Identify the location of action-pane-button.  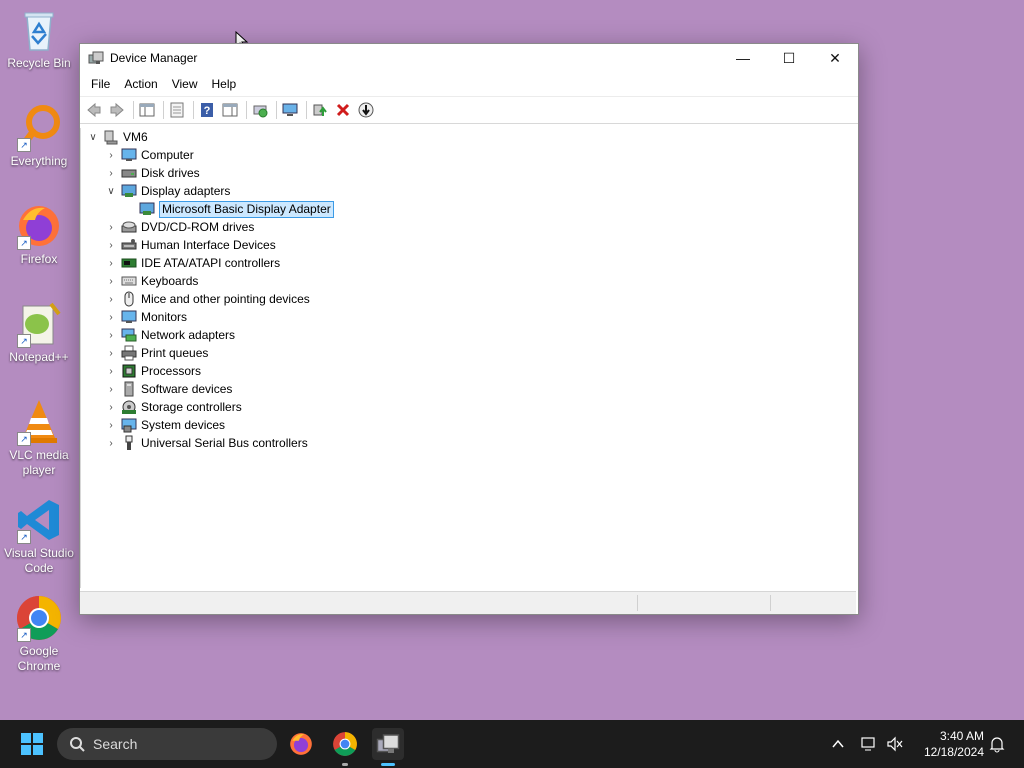
(230, 110).